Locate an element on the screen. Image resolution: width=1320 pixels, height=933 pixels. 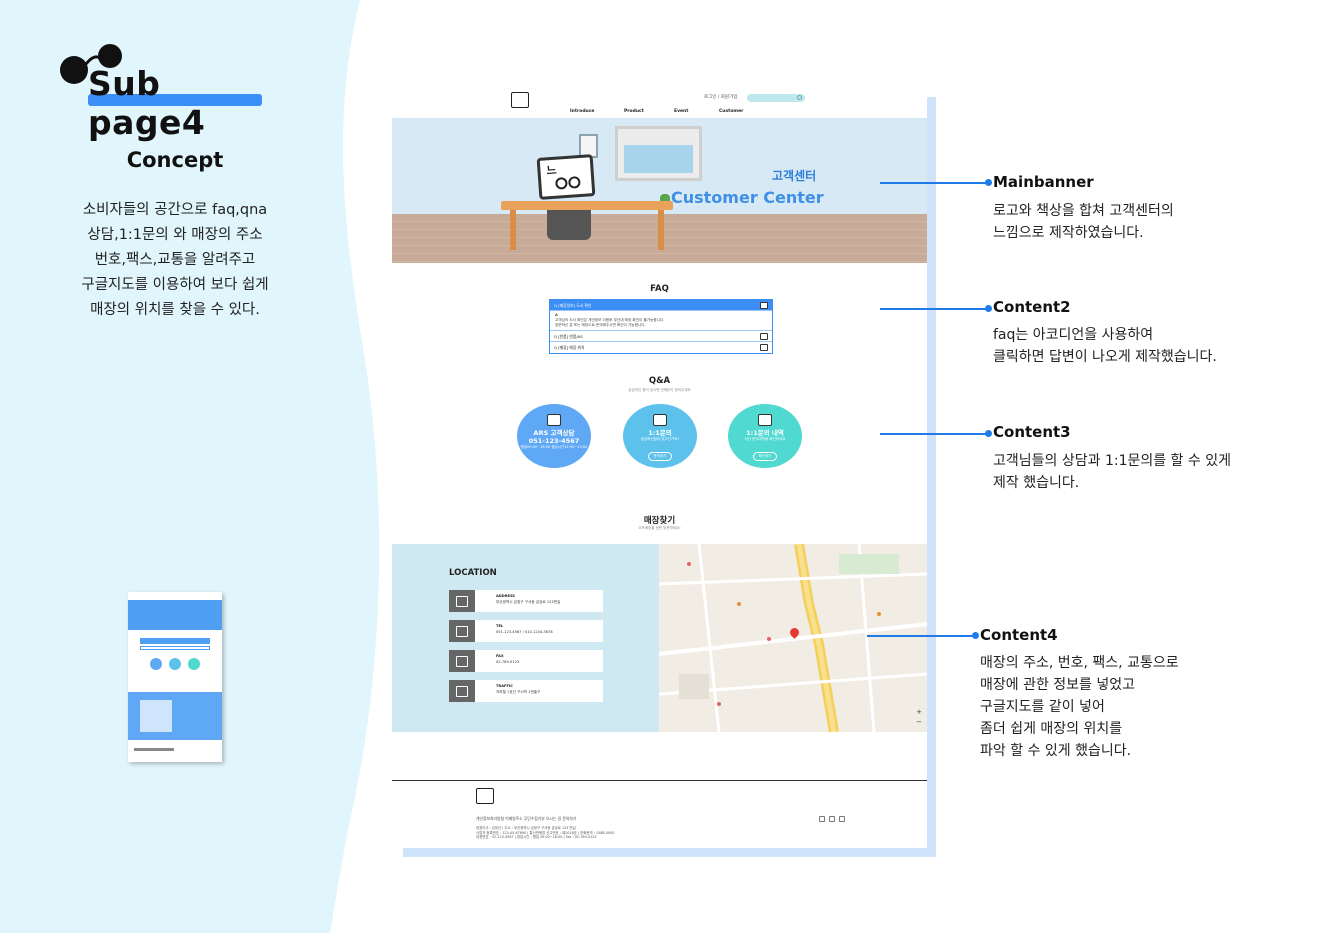
desk is located at coordinates (587, 205).